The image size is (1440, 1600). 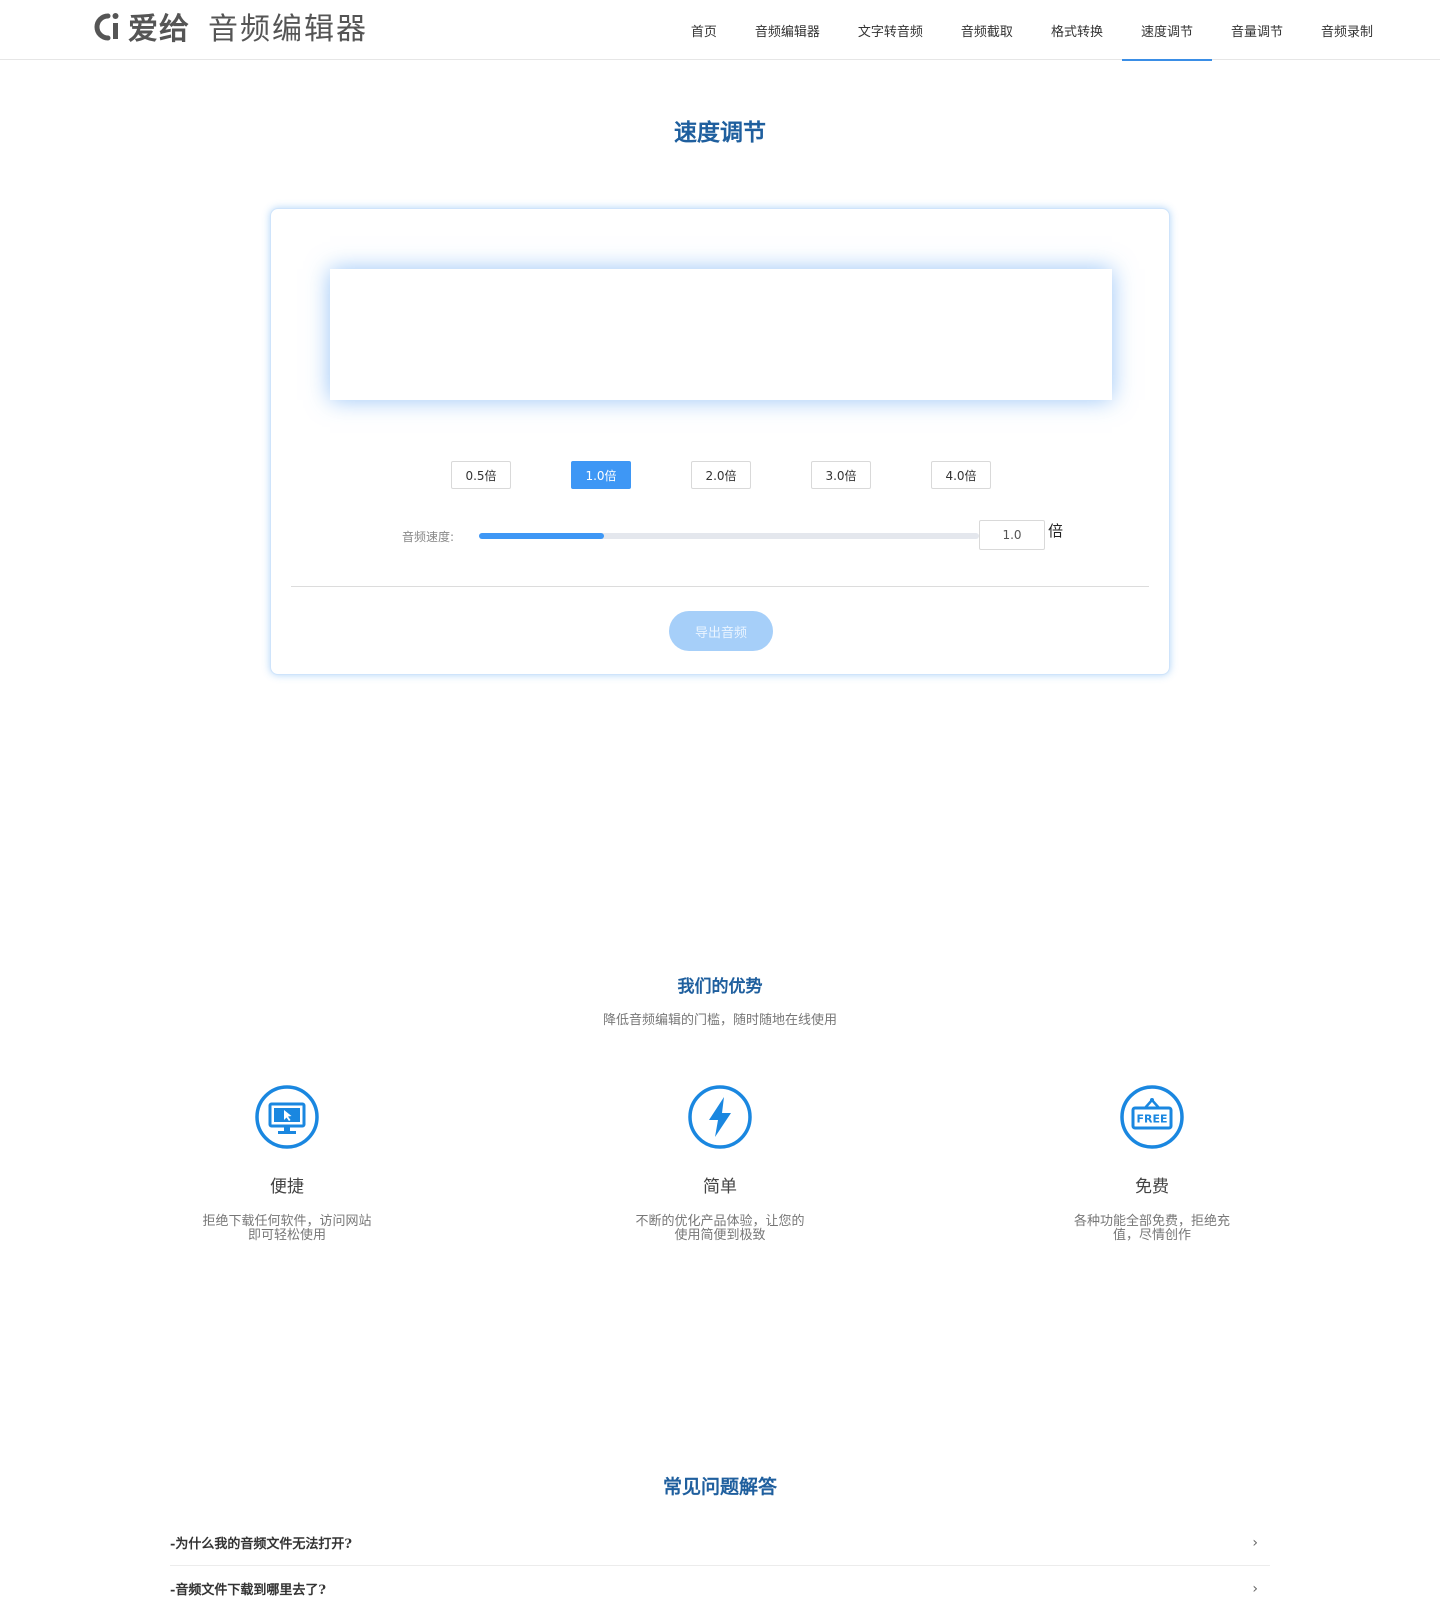 I want to click on logo-mark-icon, so click(x=106, y=26).